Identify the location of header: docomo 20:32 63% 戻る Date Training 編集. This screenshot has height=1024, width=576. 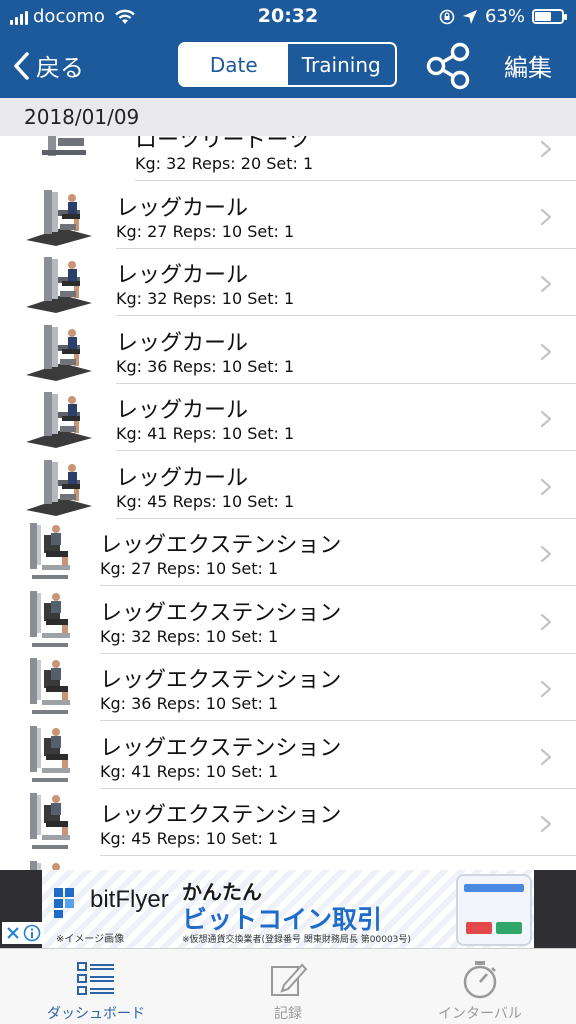
(288, 49).